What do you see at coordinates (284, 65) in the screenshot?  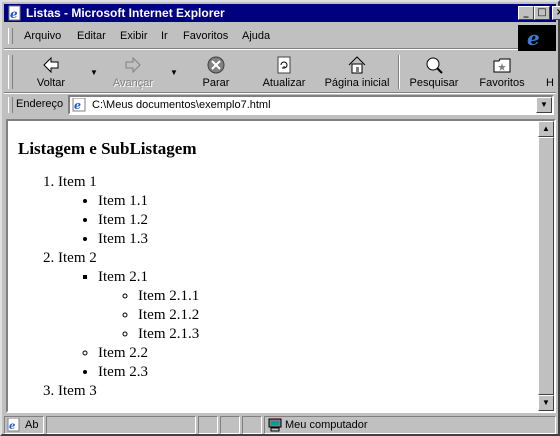 I see `refresh-icon` at bounding box center [284, 65].